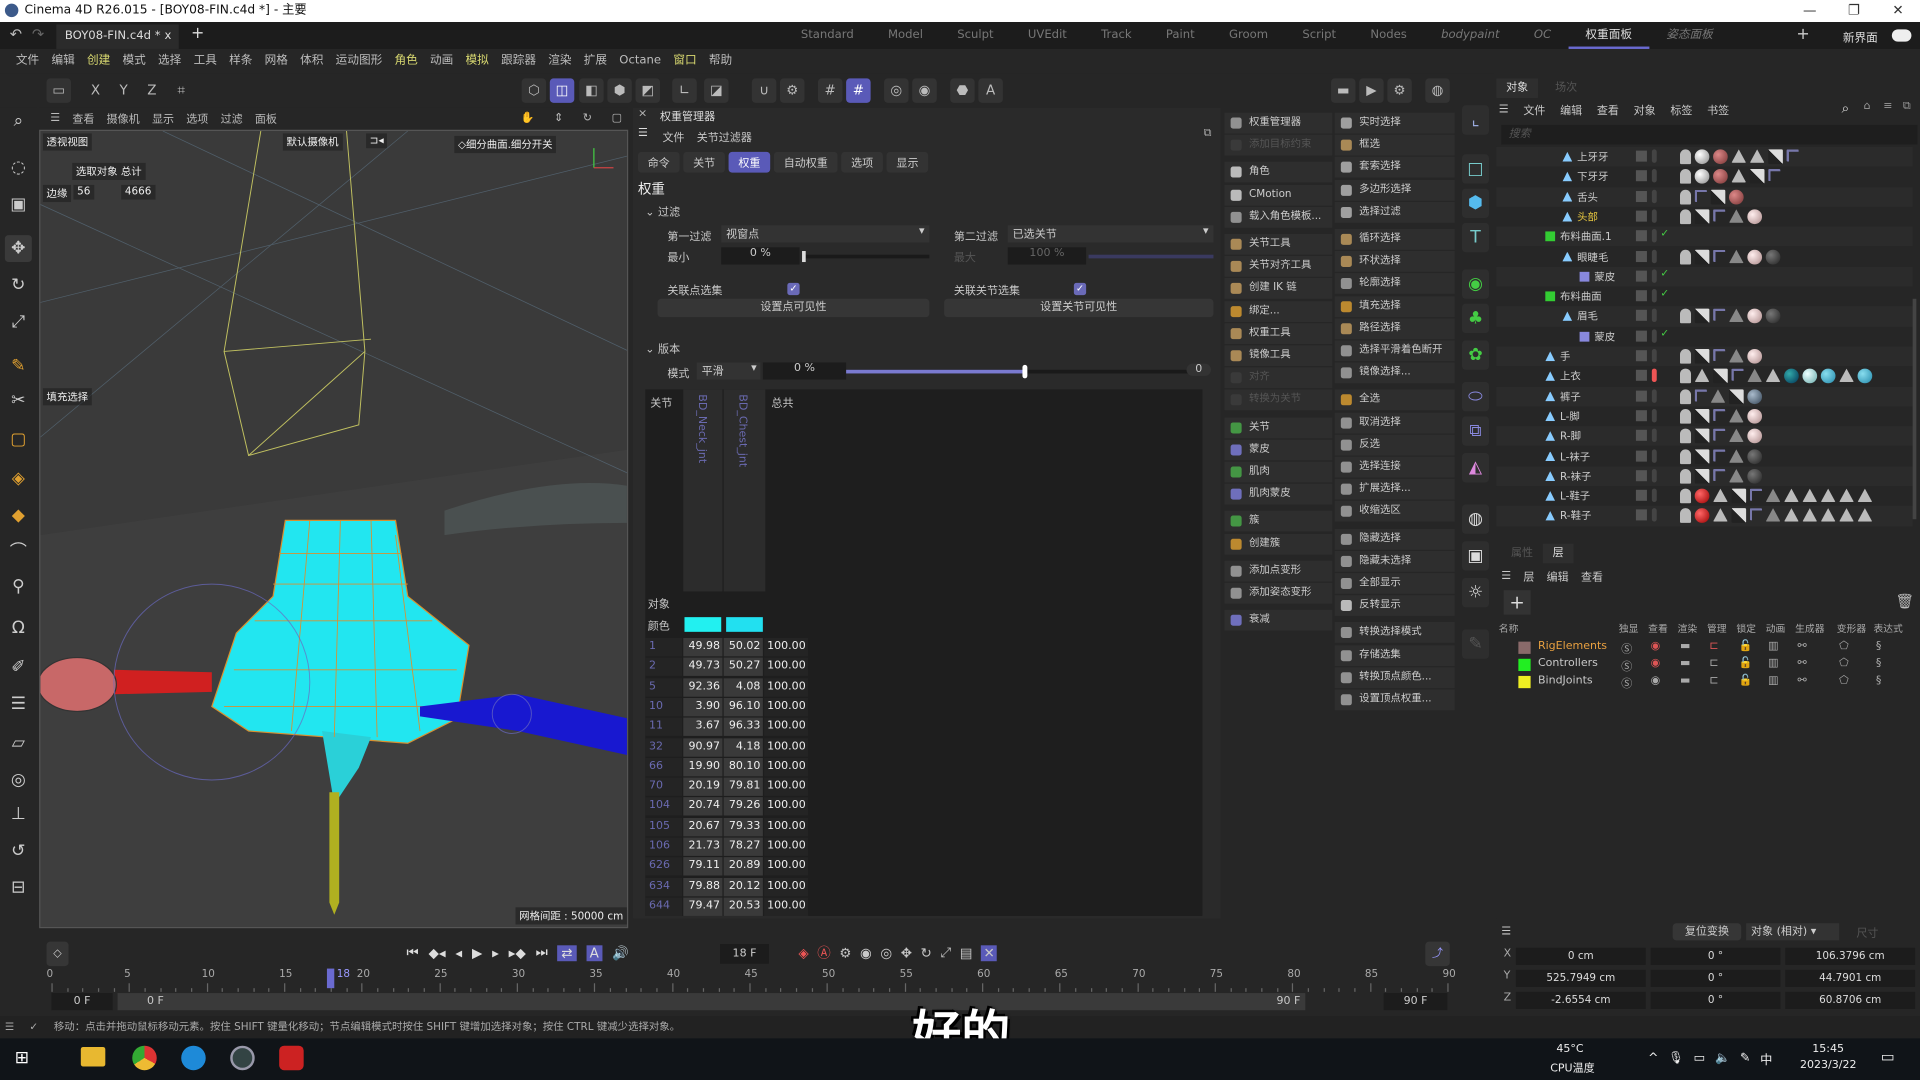  Describe the element at coordinates (886, 953) in the screenshot. I see `keyframe-filter-icon: ◎` at that location.